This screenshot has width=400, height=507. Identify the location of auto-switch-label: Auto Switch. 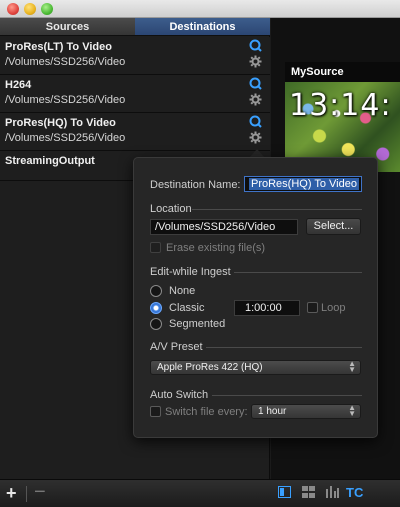
(179, 395).